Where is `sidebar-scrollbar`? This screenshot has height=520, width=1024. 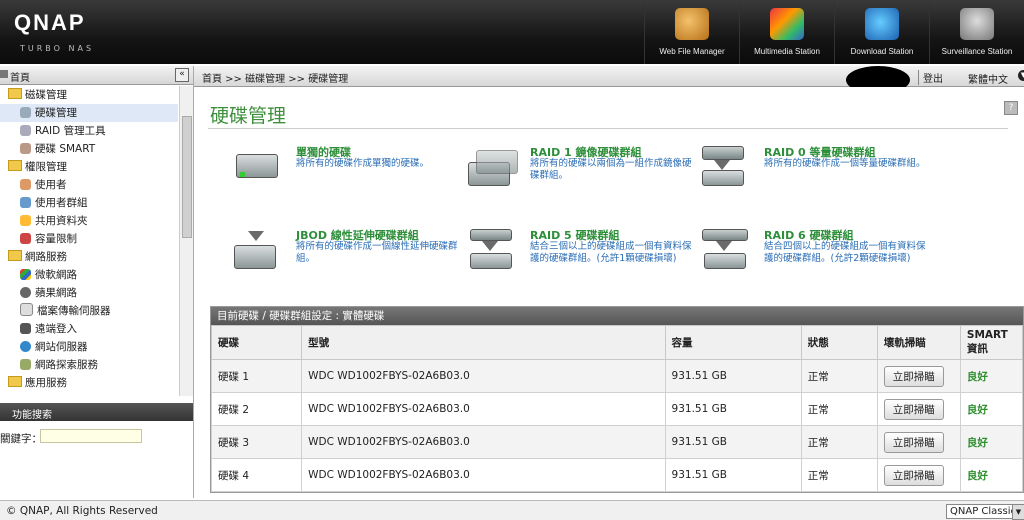 sidebar-scrollbar is located at coordinates (186, 241).